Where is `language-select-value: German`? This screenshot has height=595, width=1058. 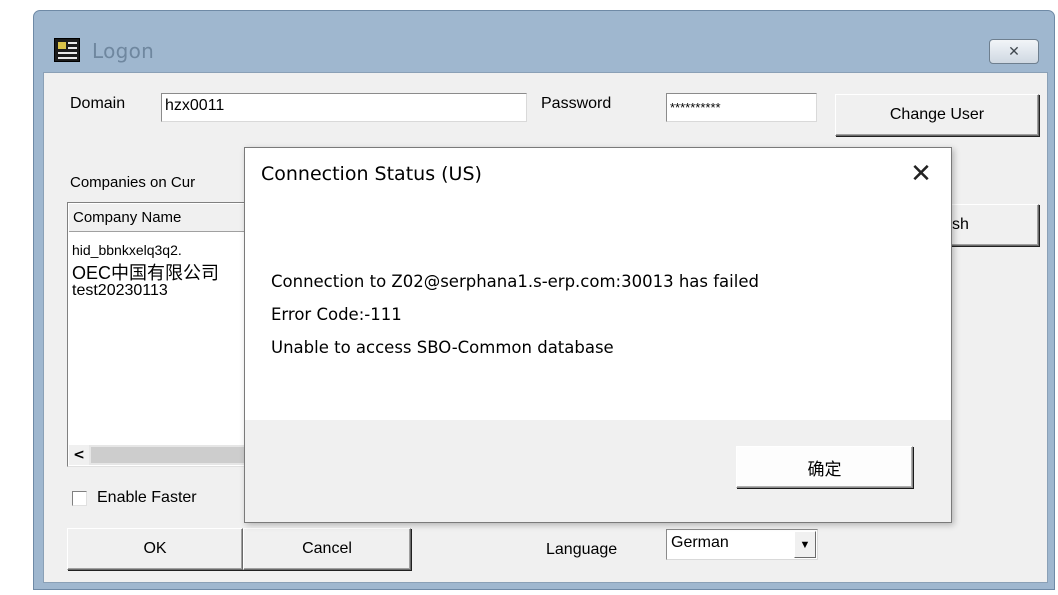
language-select-value: German is located at coordinates (700, 542).